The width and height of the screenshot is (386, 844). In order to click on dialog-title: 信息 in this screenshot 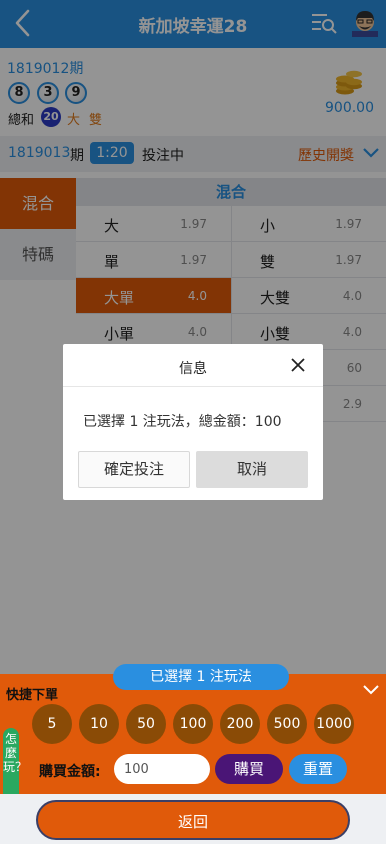, I will do `click(193, 369)`.